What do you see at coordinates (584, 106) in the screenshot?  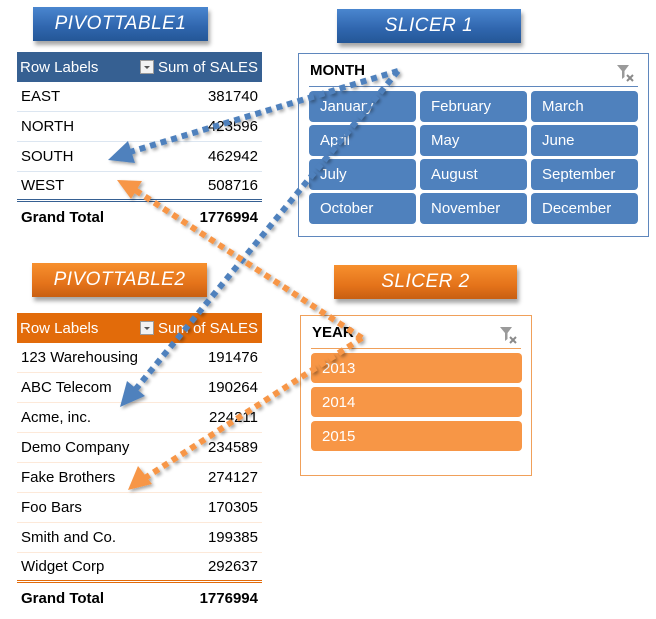 I see `slicer-item-march: March` at bounding box center [584, 106].